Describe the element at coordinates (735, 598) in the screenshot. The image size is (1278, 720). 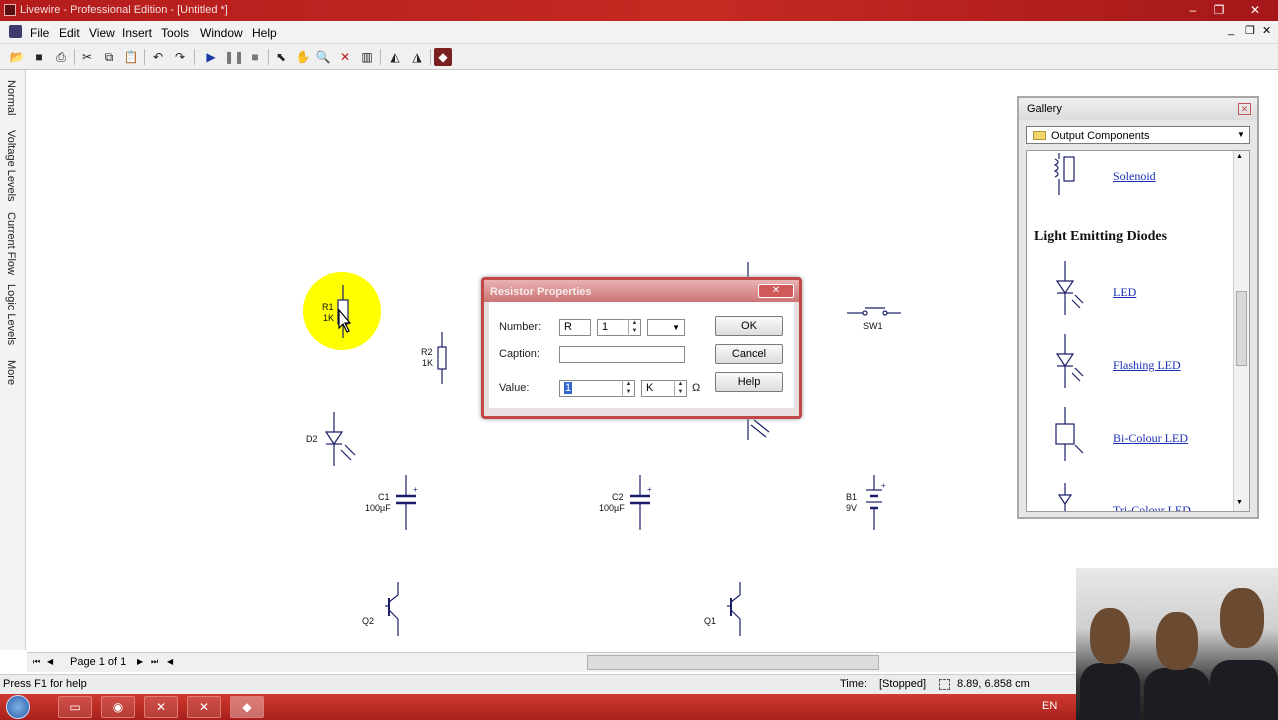
I see `q1-collector` at that location.